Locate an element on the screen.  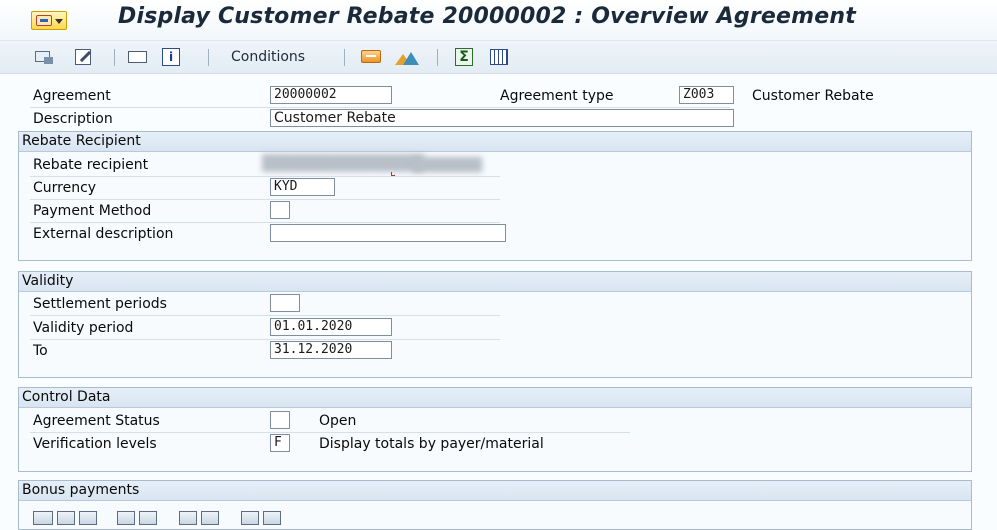
conditions-button: Conditions is located at coordinates (268, 57).